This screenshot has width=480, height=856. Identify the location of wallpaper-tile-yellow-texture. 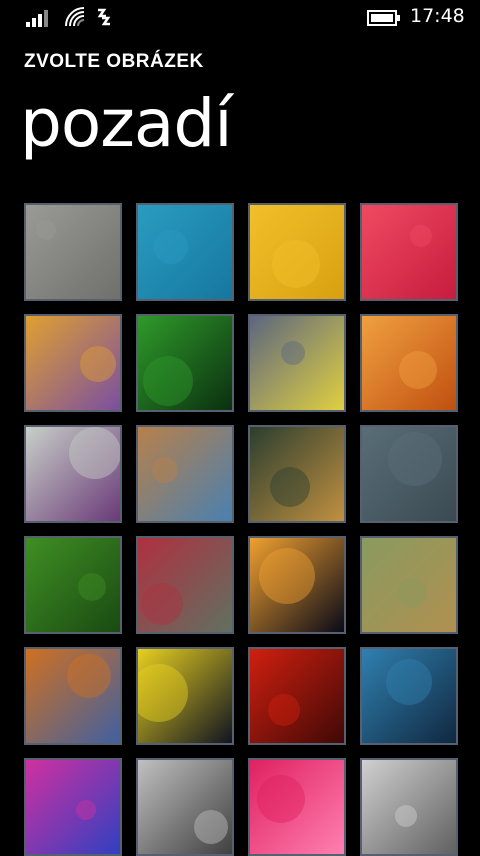
(297, 252).